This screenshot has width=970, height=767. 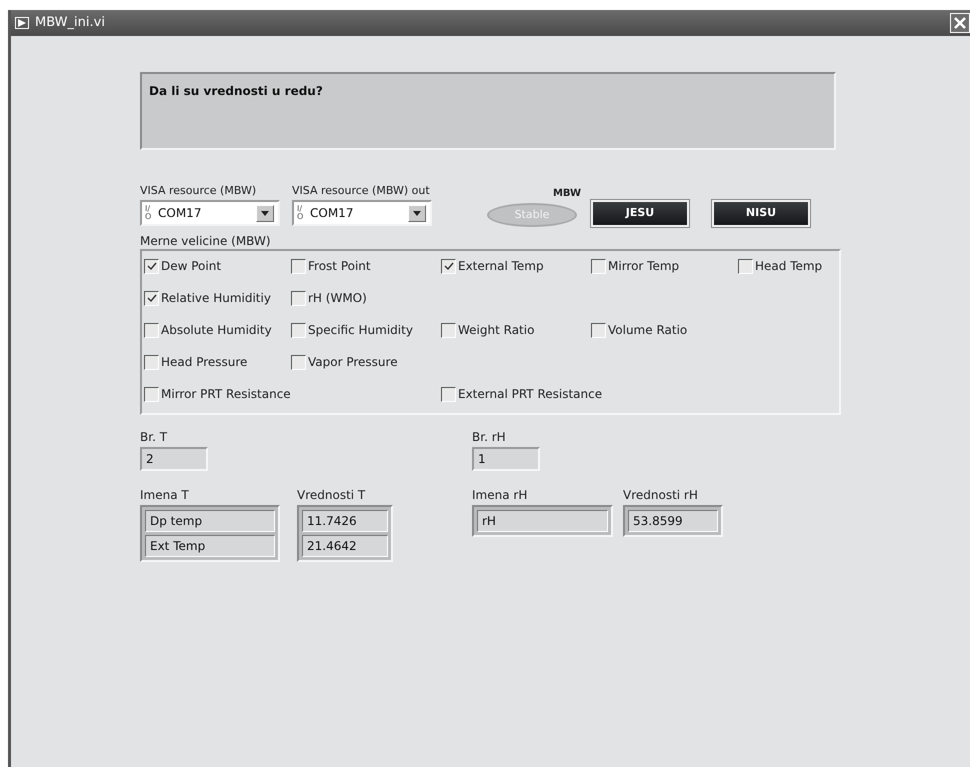 I want to click on checkbox-option: External Temp, so click(x=516, y=266).